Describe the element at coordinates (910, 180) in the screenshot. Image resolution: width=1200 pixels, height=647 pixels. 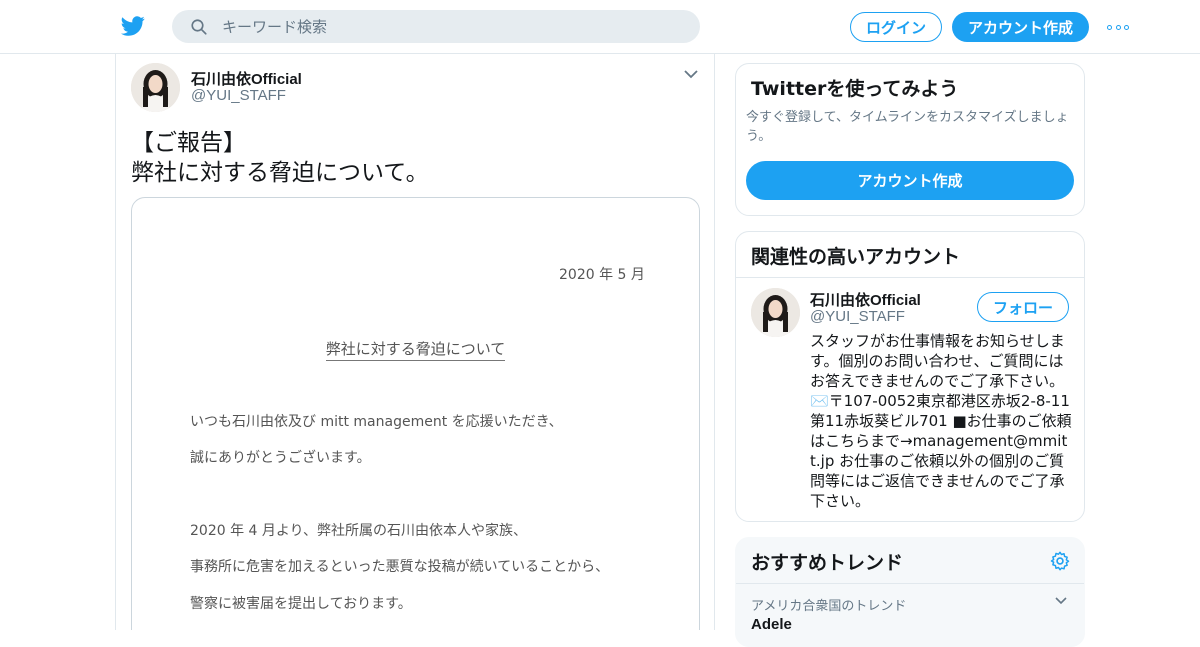
I see `signup-card-button: アカウント作成` at that location.